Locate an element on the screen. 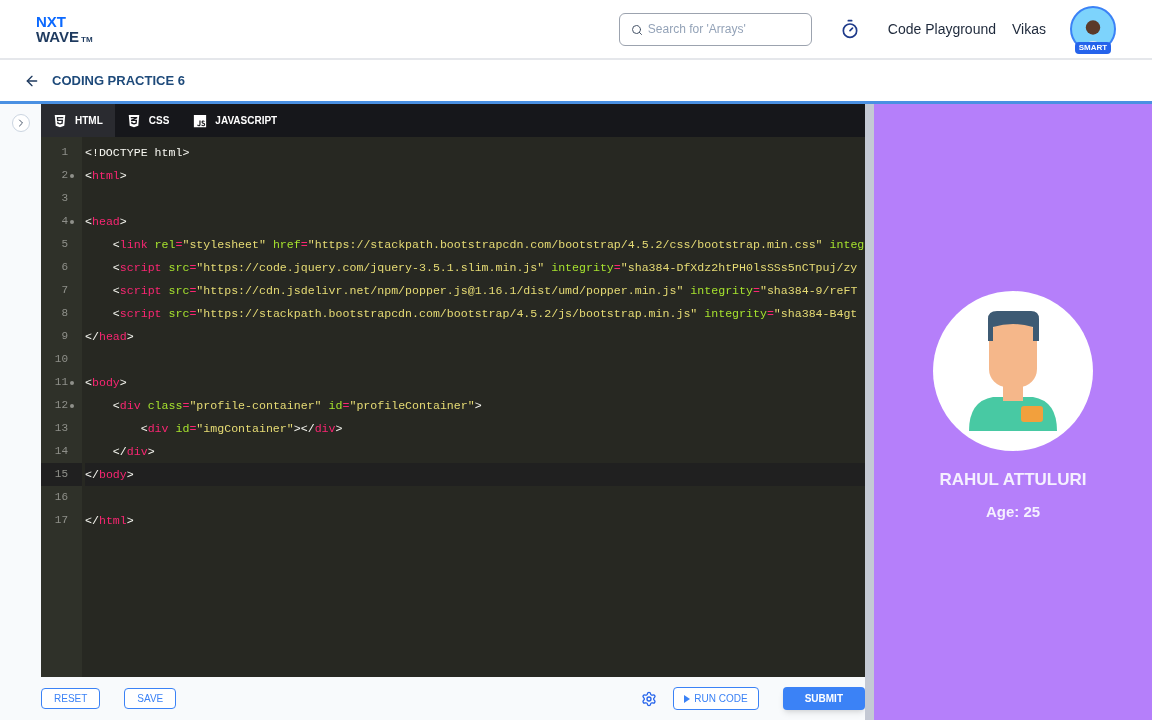  code-line: <div id="imgContainer"></div> is located at coordinates (241, 428).